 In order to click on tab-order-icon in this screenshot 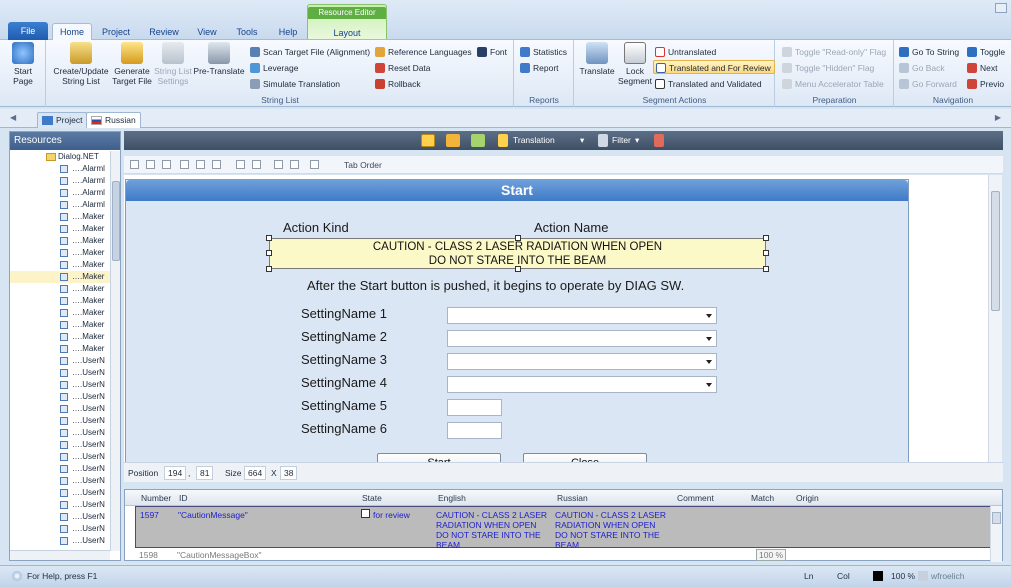, I will do `click(314, 164)`.